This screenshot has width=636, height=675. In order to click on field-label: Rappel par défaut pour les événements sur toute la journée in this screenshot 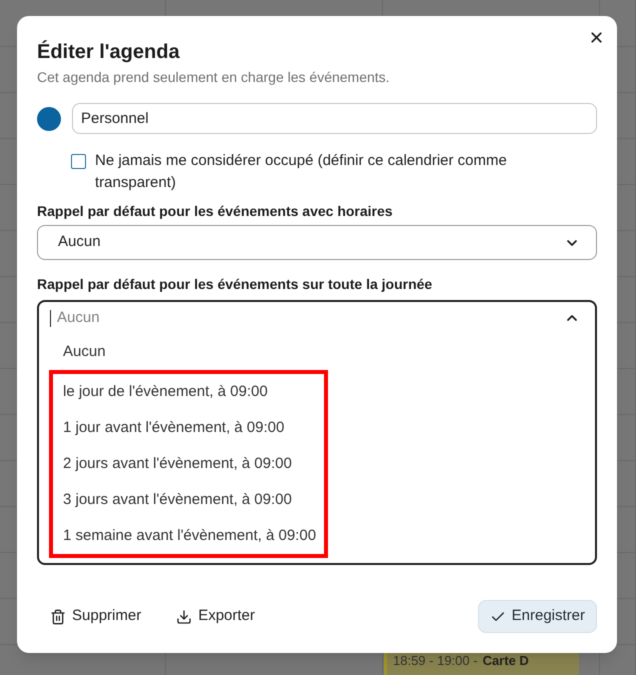, I will do `click(235, 284)`.